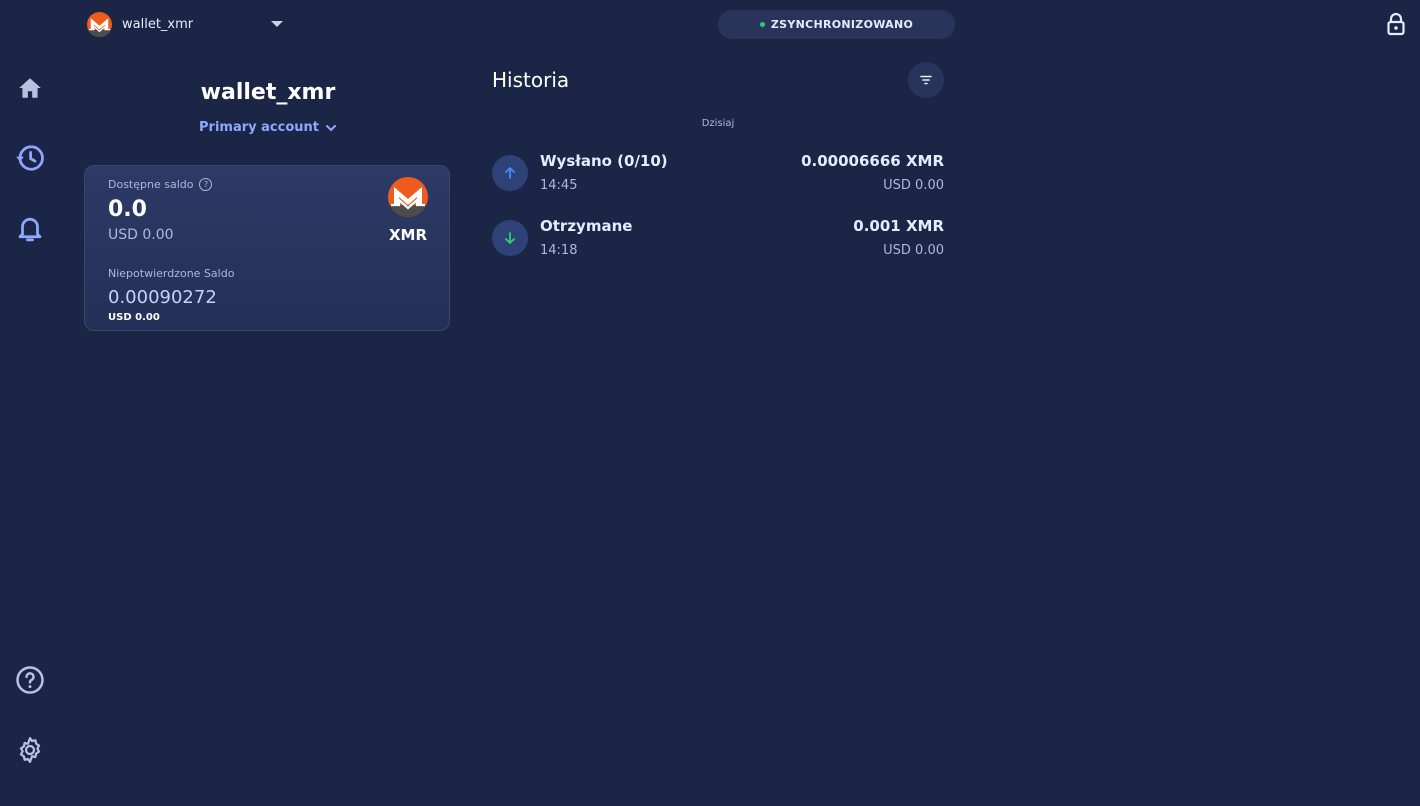 Image resolution: width=1420 pixels, height=806 pixels. What do you see at coordinates (151, 184) in the screenshot?
I see `available-balance-label: Dostępne saldo` at bounding box center [151, 184].